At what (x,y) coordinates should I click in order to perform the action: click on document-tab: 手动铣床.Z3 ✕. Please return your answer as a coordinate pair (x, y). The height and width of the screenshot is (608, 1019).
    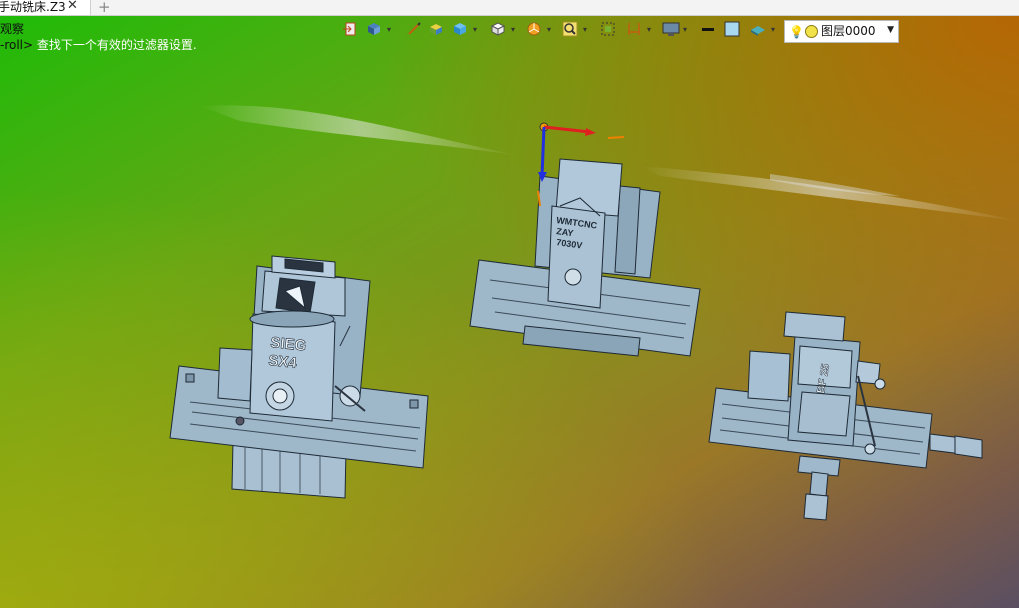
    Looking at the image, I should click on (45, 7).